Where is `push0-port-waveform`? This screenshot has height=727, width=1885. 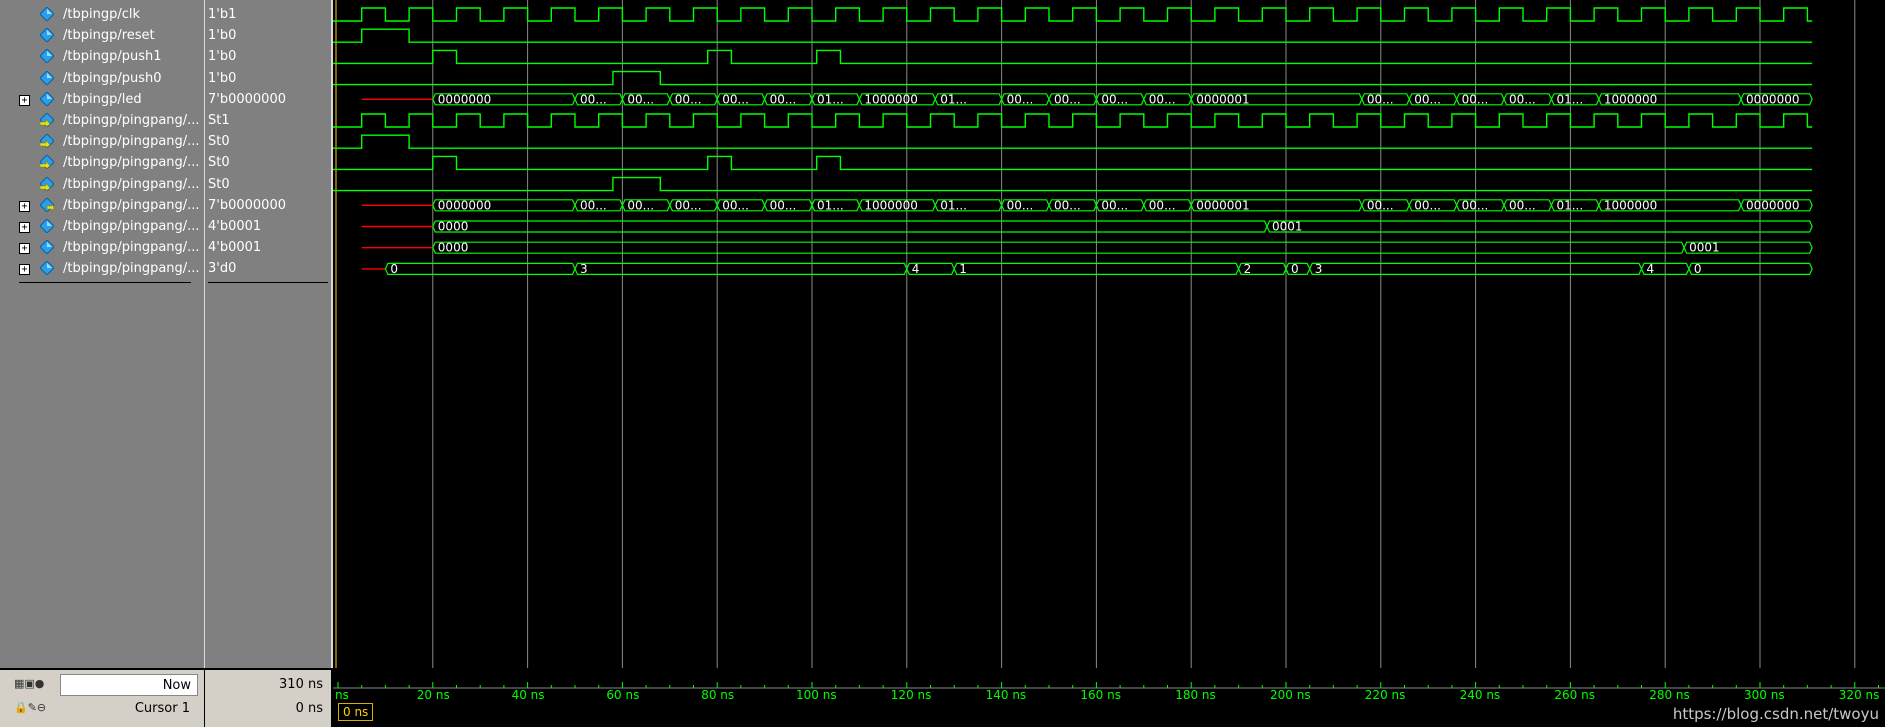 push0-port-waveform is located at coordinates (1073, 184).